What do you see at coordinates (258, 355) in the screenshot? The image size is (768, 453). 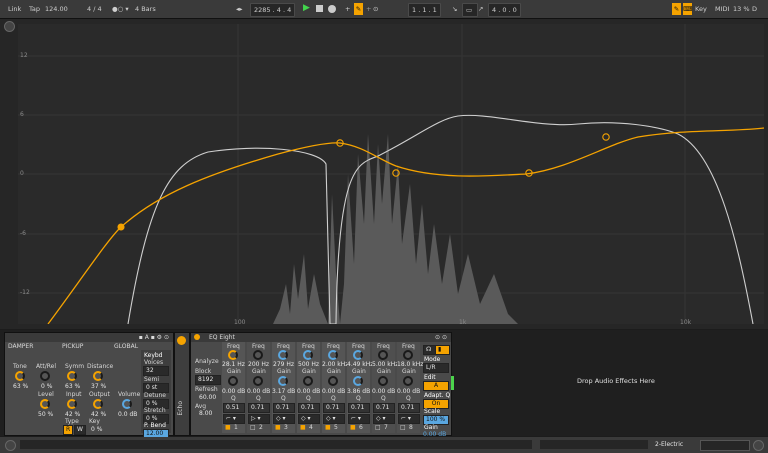 I see `band-2-freq-knob` at bounding box center [258, 355].